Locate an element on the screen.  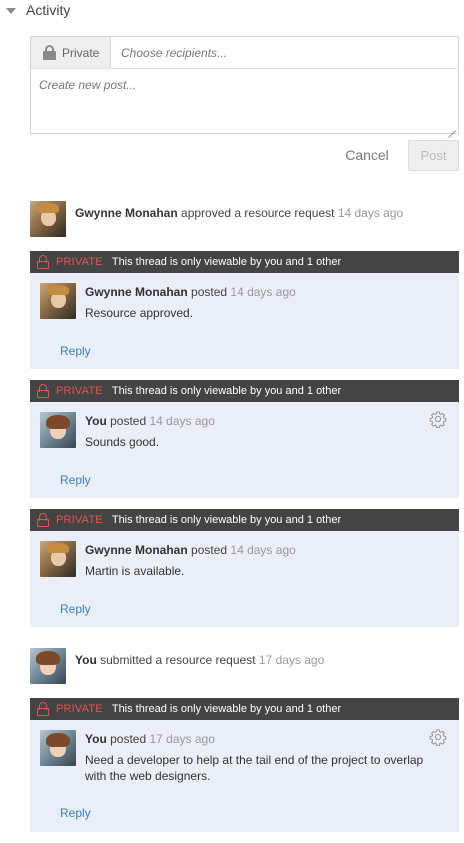
post-text: Martin is available. is located at coordinates (135, 571).